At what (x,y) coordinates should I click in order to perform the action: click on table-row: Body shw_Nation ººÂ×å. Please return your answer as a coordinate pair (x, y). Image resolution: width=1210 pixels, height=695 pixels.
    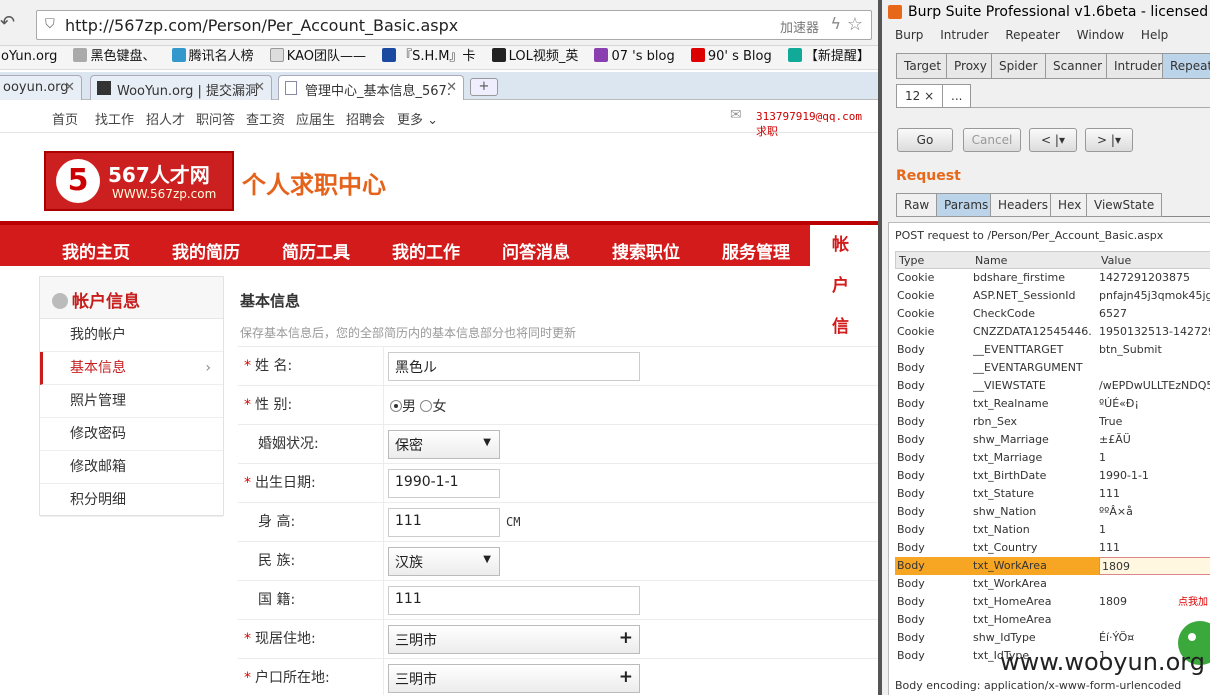
    Looking at the image, I should click on (1052, 512).